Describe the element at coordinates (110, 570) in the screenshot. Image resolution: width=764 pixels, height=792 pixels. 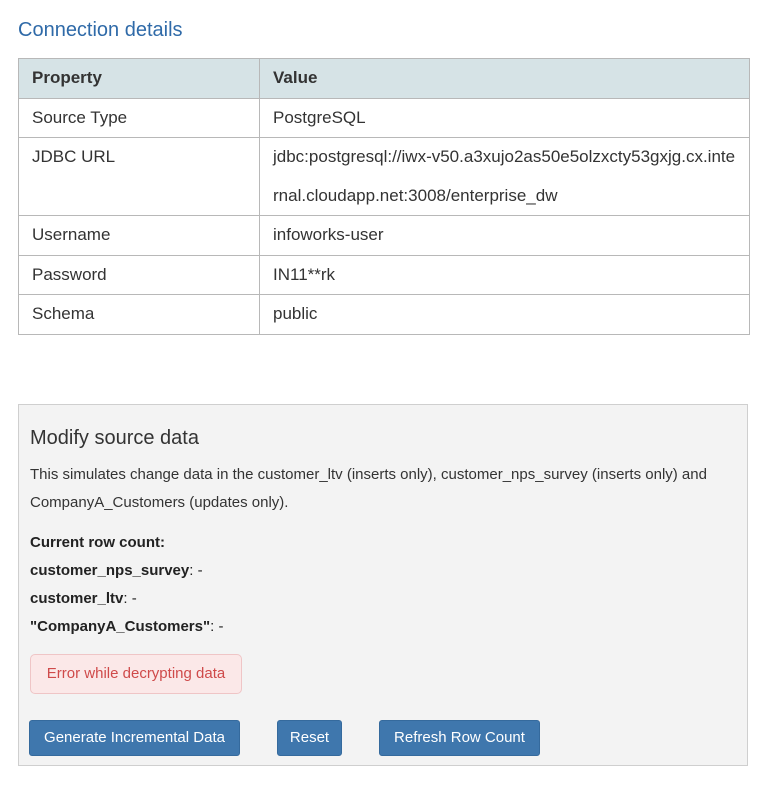
I see `row-count-label: customer_nps_survey` at that location.